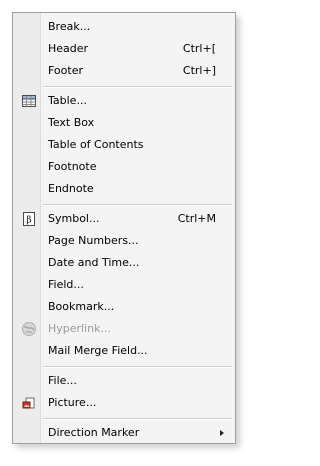 This screenshot has width=320, height=466. What do you see at coordinates (124, 189) in the screenshot?
I see `menu-item-endnote: Endnote` at bounding box center [124, 189].